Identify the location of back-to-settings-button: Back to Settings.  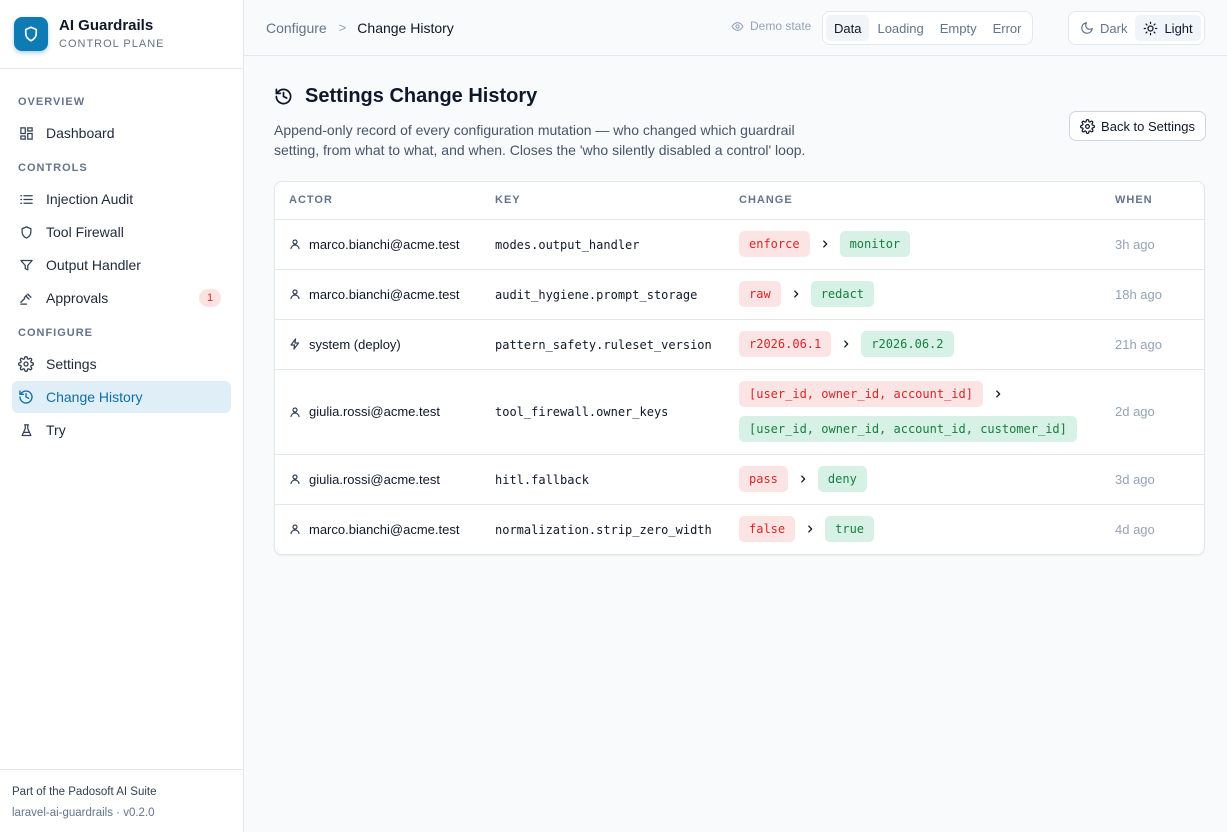
(1137, 126).